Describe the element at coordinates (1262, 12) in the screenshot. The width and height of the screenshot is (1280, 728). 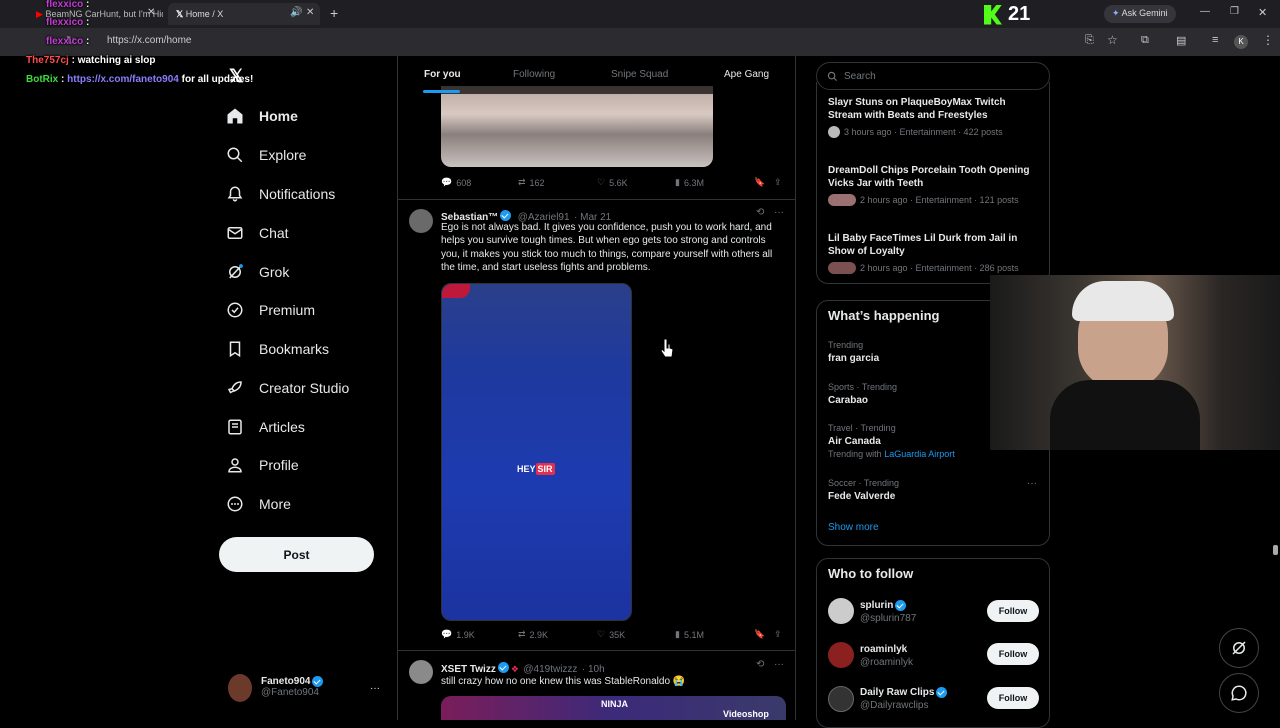
I see `window-close-button: ✕` at that location.